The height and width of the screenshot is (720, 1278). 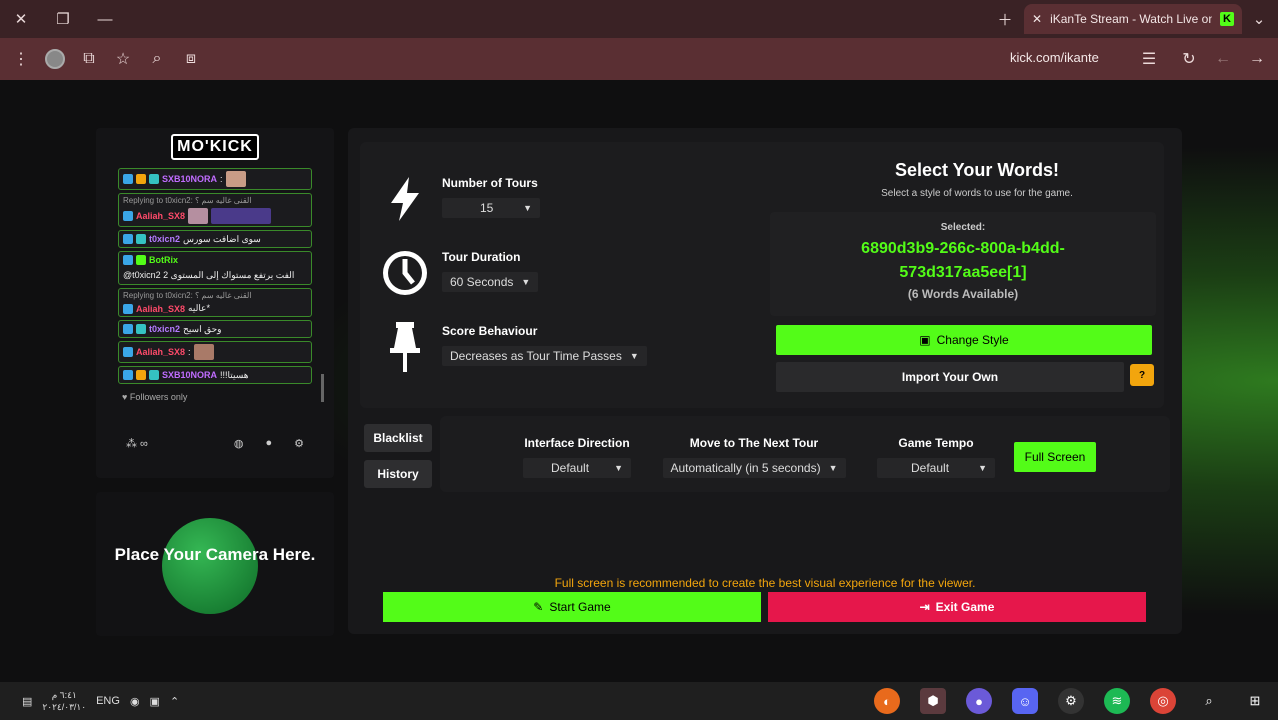 What do you see at coordinates (163, 260) in the screenshot?
I see `chat-username: BotRix` at bounding box center [163, 260].